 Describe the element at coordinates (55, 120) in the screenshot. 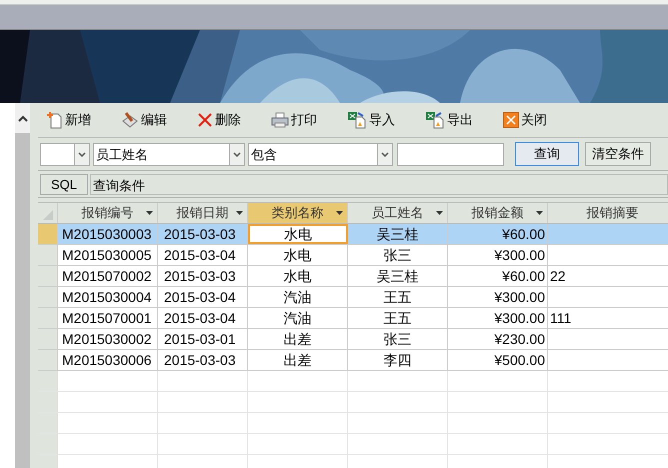

I see `new-document-icon` at that location.